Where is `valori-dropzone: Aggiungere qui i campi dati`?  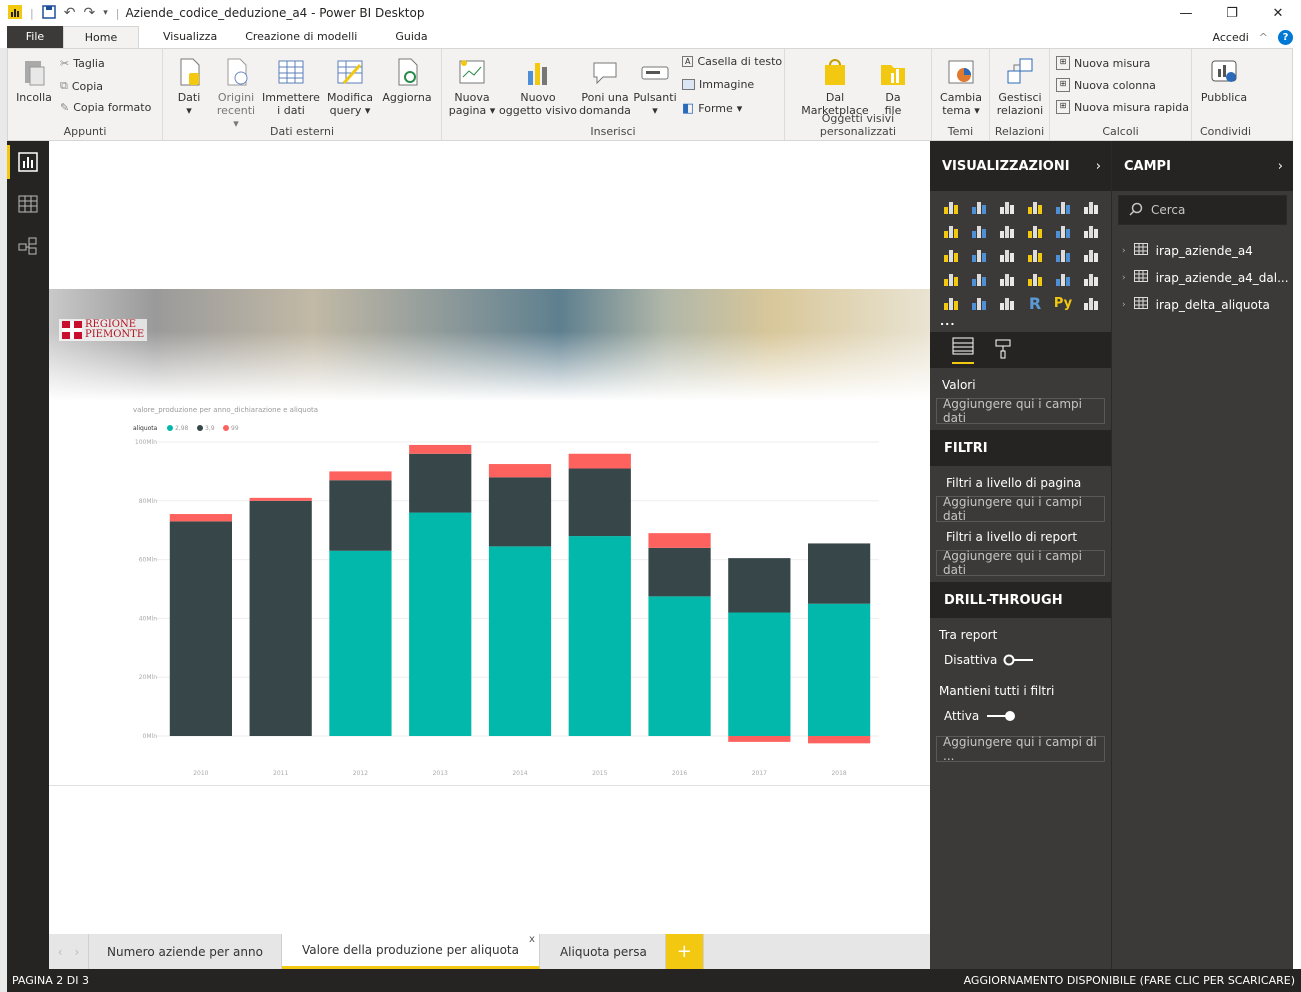
valori-dropzone: Aggiungere qui i campi dati is located at coordinates (1020, 411).